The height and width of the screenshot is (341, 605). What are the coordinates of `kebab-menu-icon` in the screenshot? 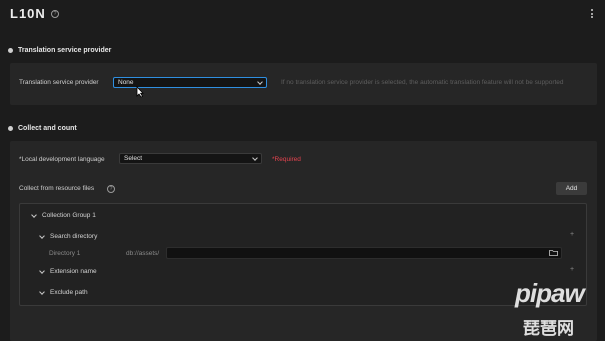 It's located at (591, 14).